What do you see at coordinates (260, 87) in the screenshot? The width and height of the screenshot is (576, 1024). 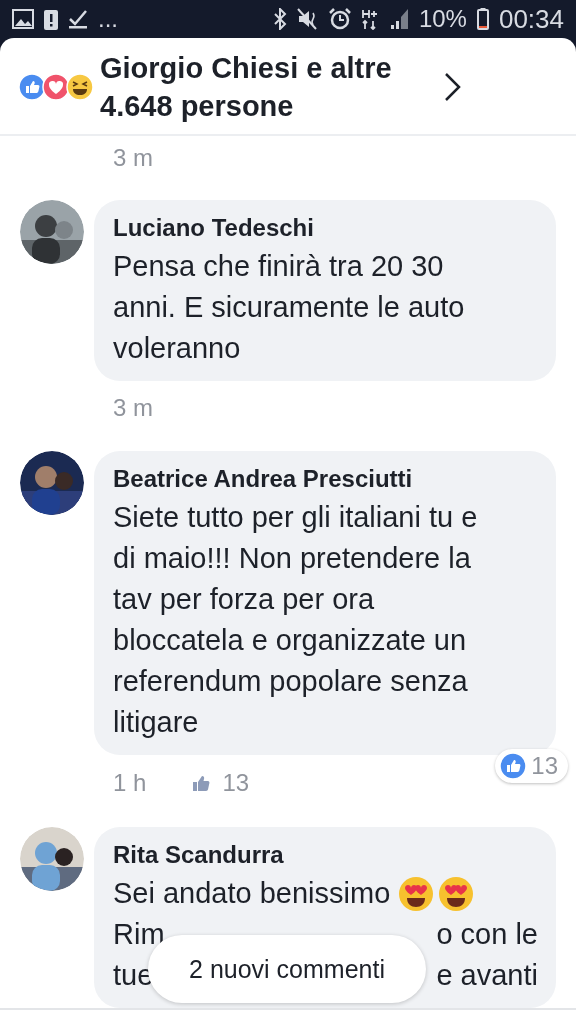 I see `reactions-summary: Giorgio Chiesi e altre 4.648 persone` at bounding box center [260, 87].